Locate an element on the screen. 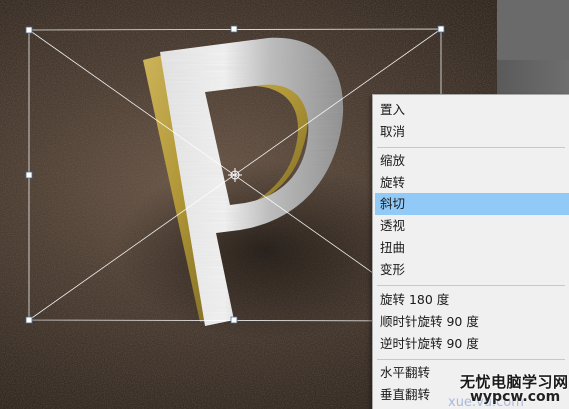  menu-item-cancel: 取消 is located at coordinates (472, 132).